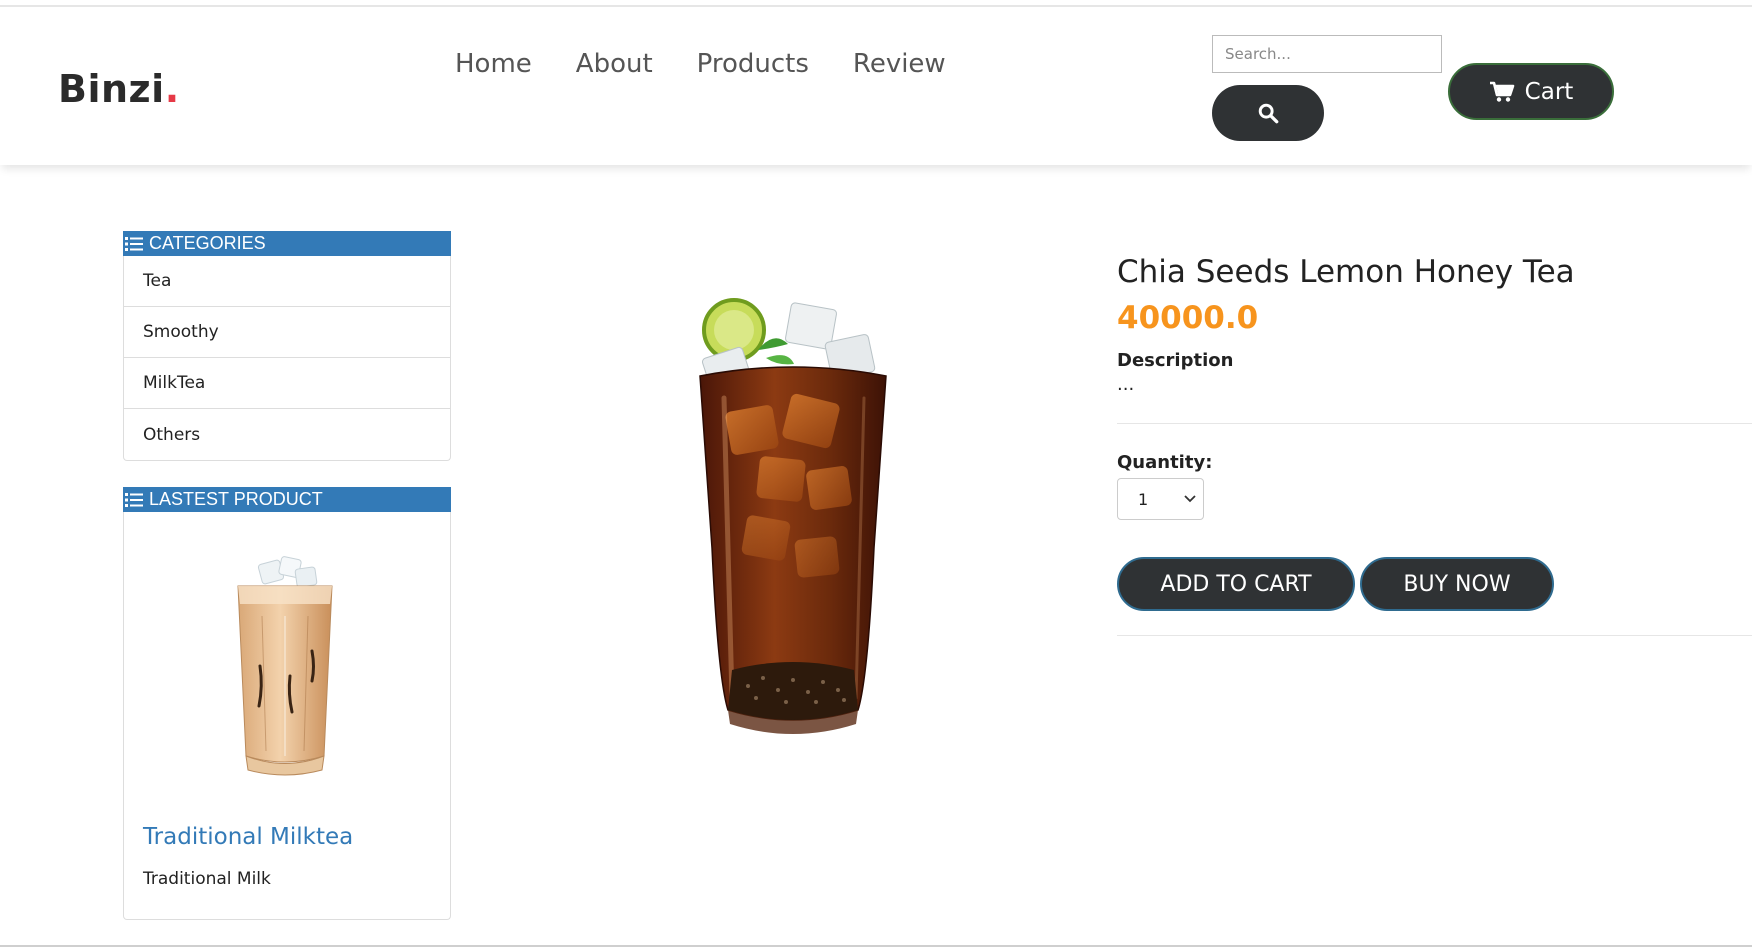 This screenshot has width=1752, height=950. I want to click on add-to-cart-button: ADD TO CART, so click(1236, 584).